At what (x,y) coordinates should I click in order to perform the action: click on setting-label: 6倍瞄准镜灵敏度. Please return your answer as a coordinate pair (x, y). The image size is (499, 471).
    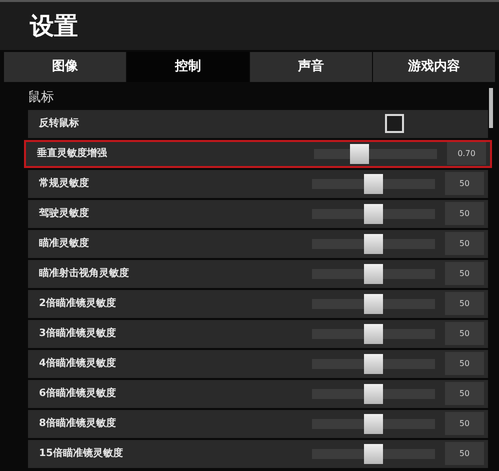
    Looking at the image, I should click on (77, 393).